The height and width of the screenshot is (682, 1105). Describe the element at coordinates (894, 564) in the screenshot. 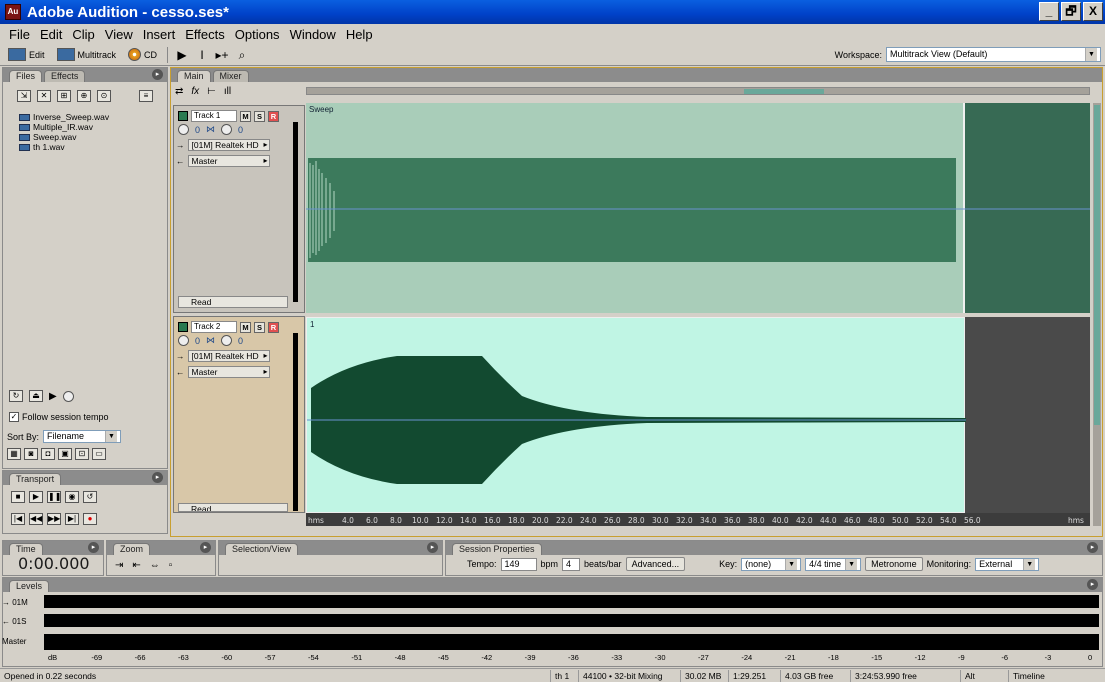

I see `metronome-button: Metronome` at that location.